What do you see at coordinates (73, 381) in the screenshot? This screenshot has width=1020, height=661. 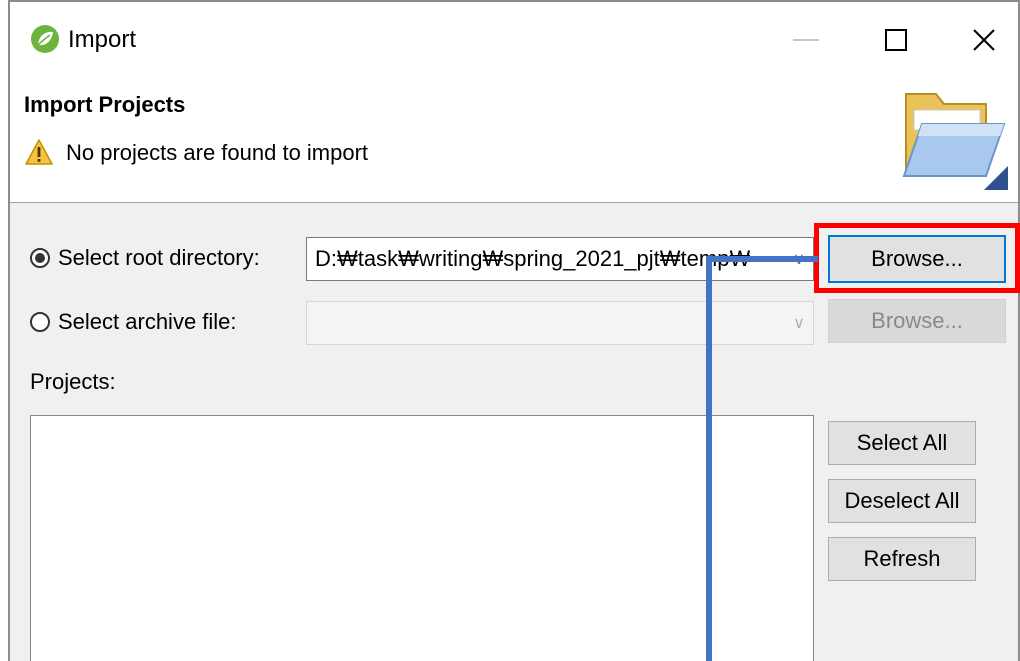 I see `projects-label: Projects:` at bounding box center [73, 381].